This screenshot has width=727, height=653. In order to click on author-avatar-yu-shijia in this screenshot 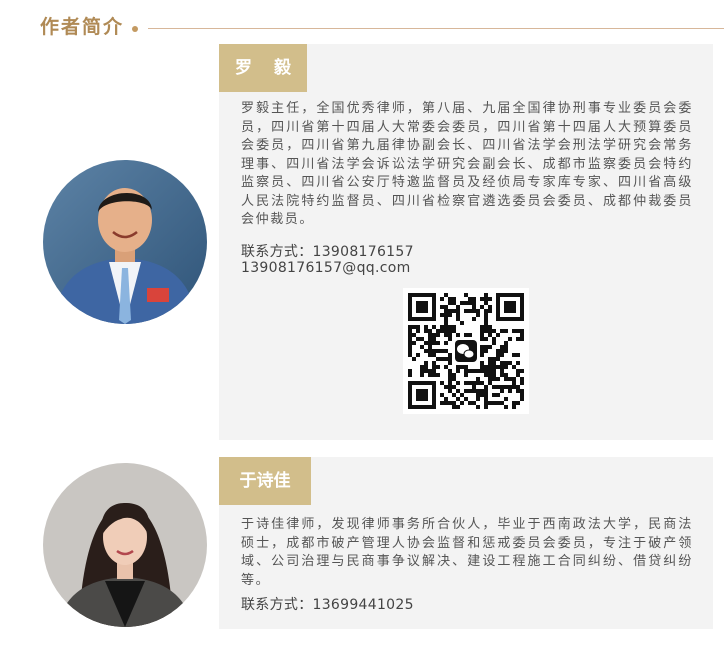, I will do `click(125, 545)`.